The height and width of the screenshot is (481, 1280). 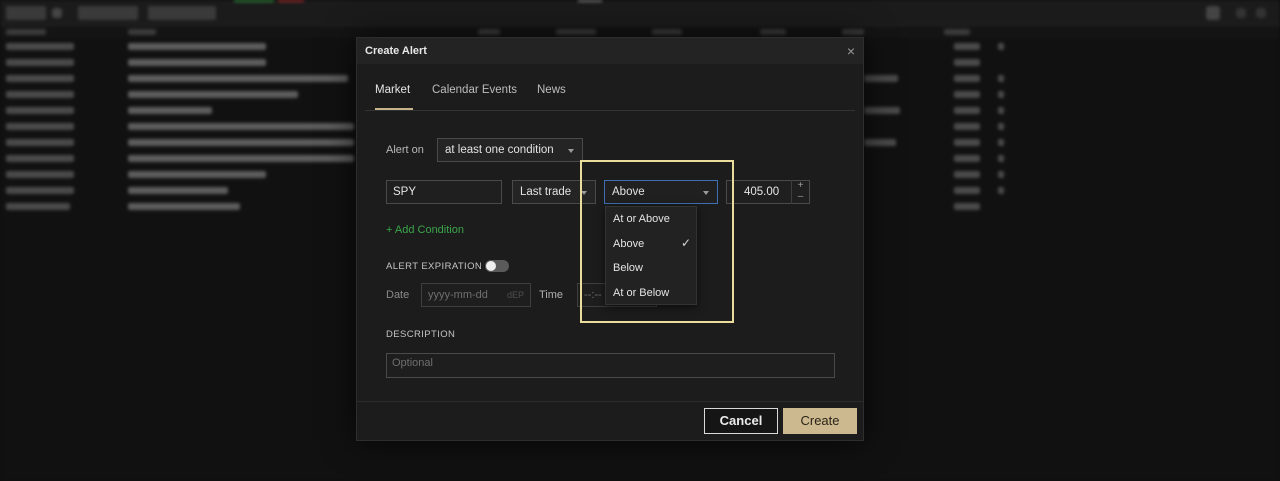 What do you see at coordinates (629, 244) in the screenshot?
I see `option-label: Above` at bounding box center [629, 244].